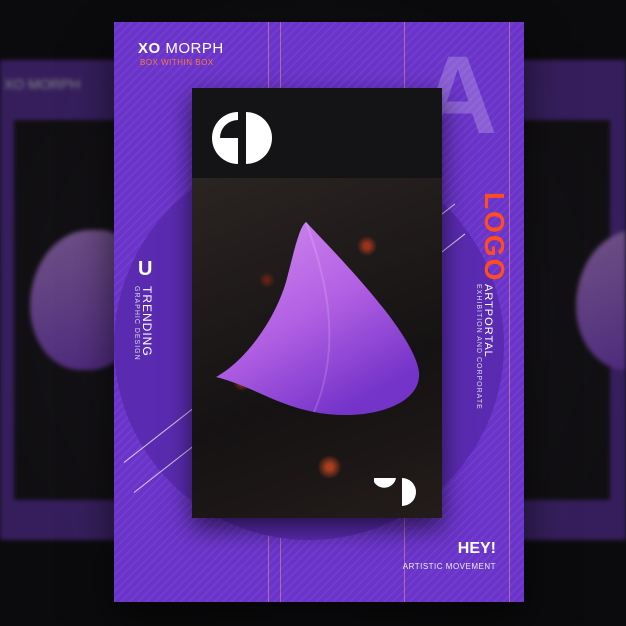 Image resolution: width=626 pixels, height=626 pixels. I want to click on u-letter: U, so click(145, 269).